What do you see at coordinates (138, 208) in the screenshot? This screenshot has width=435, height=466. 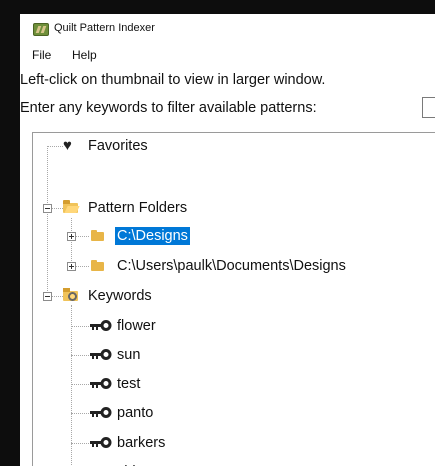 I see `tree-label-pattern-folders: Pattern Folders` at bounding box center [138, 208].